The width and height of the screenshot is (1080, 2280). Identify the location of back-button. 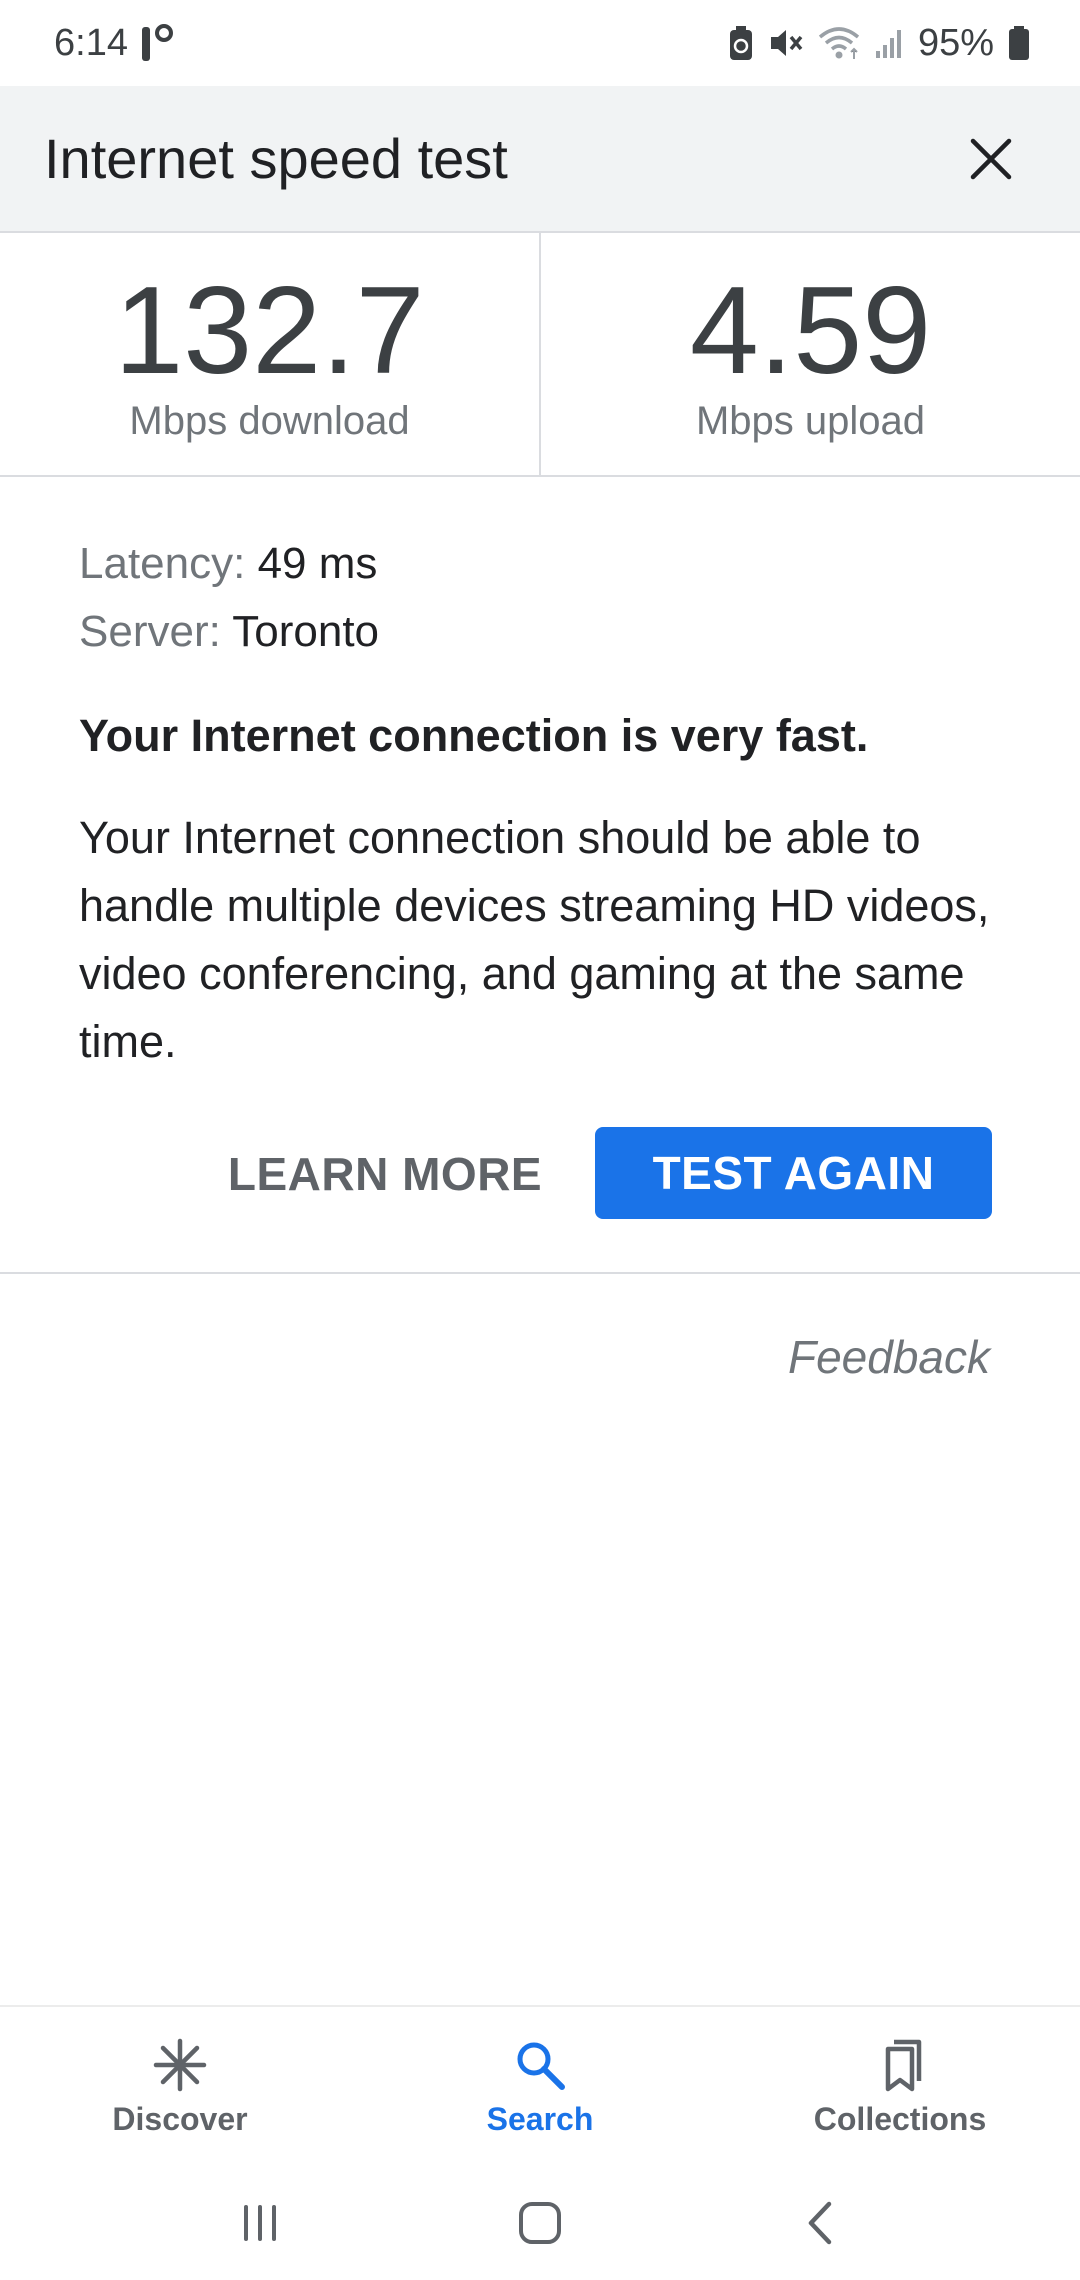
(820, 2223).